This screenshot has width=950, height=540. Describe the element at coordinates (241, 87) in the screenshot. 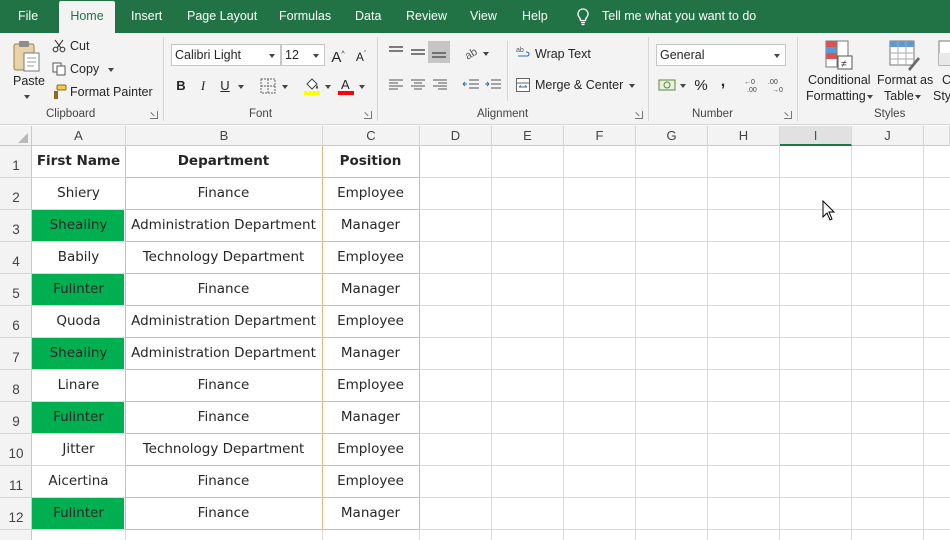

I see `underline-dropdown-icon` at that location.